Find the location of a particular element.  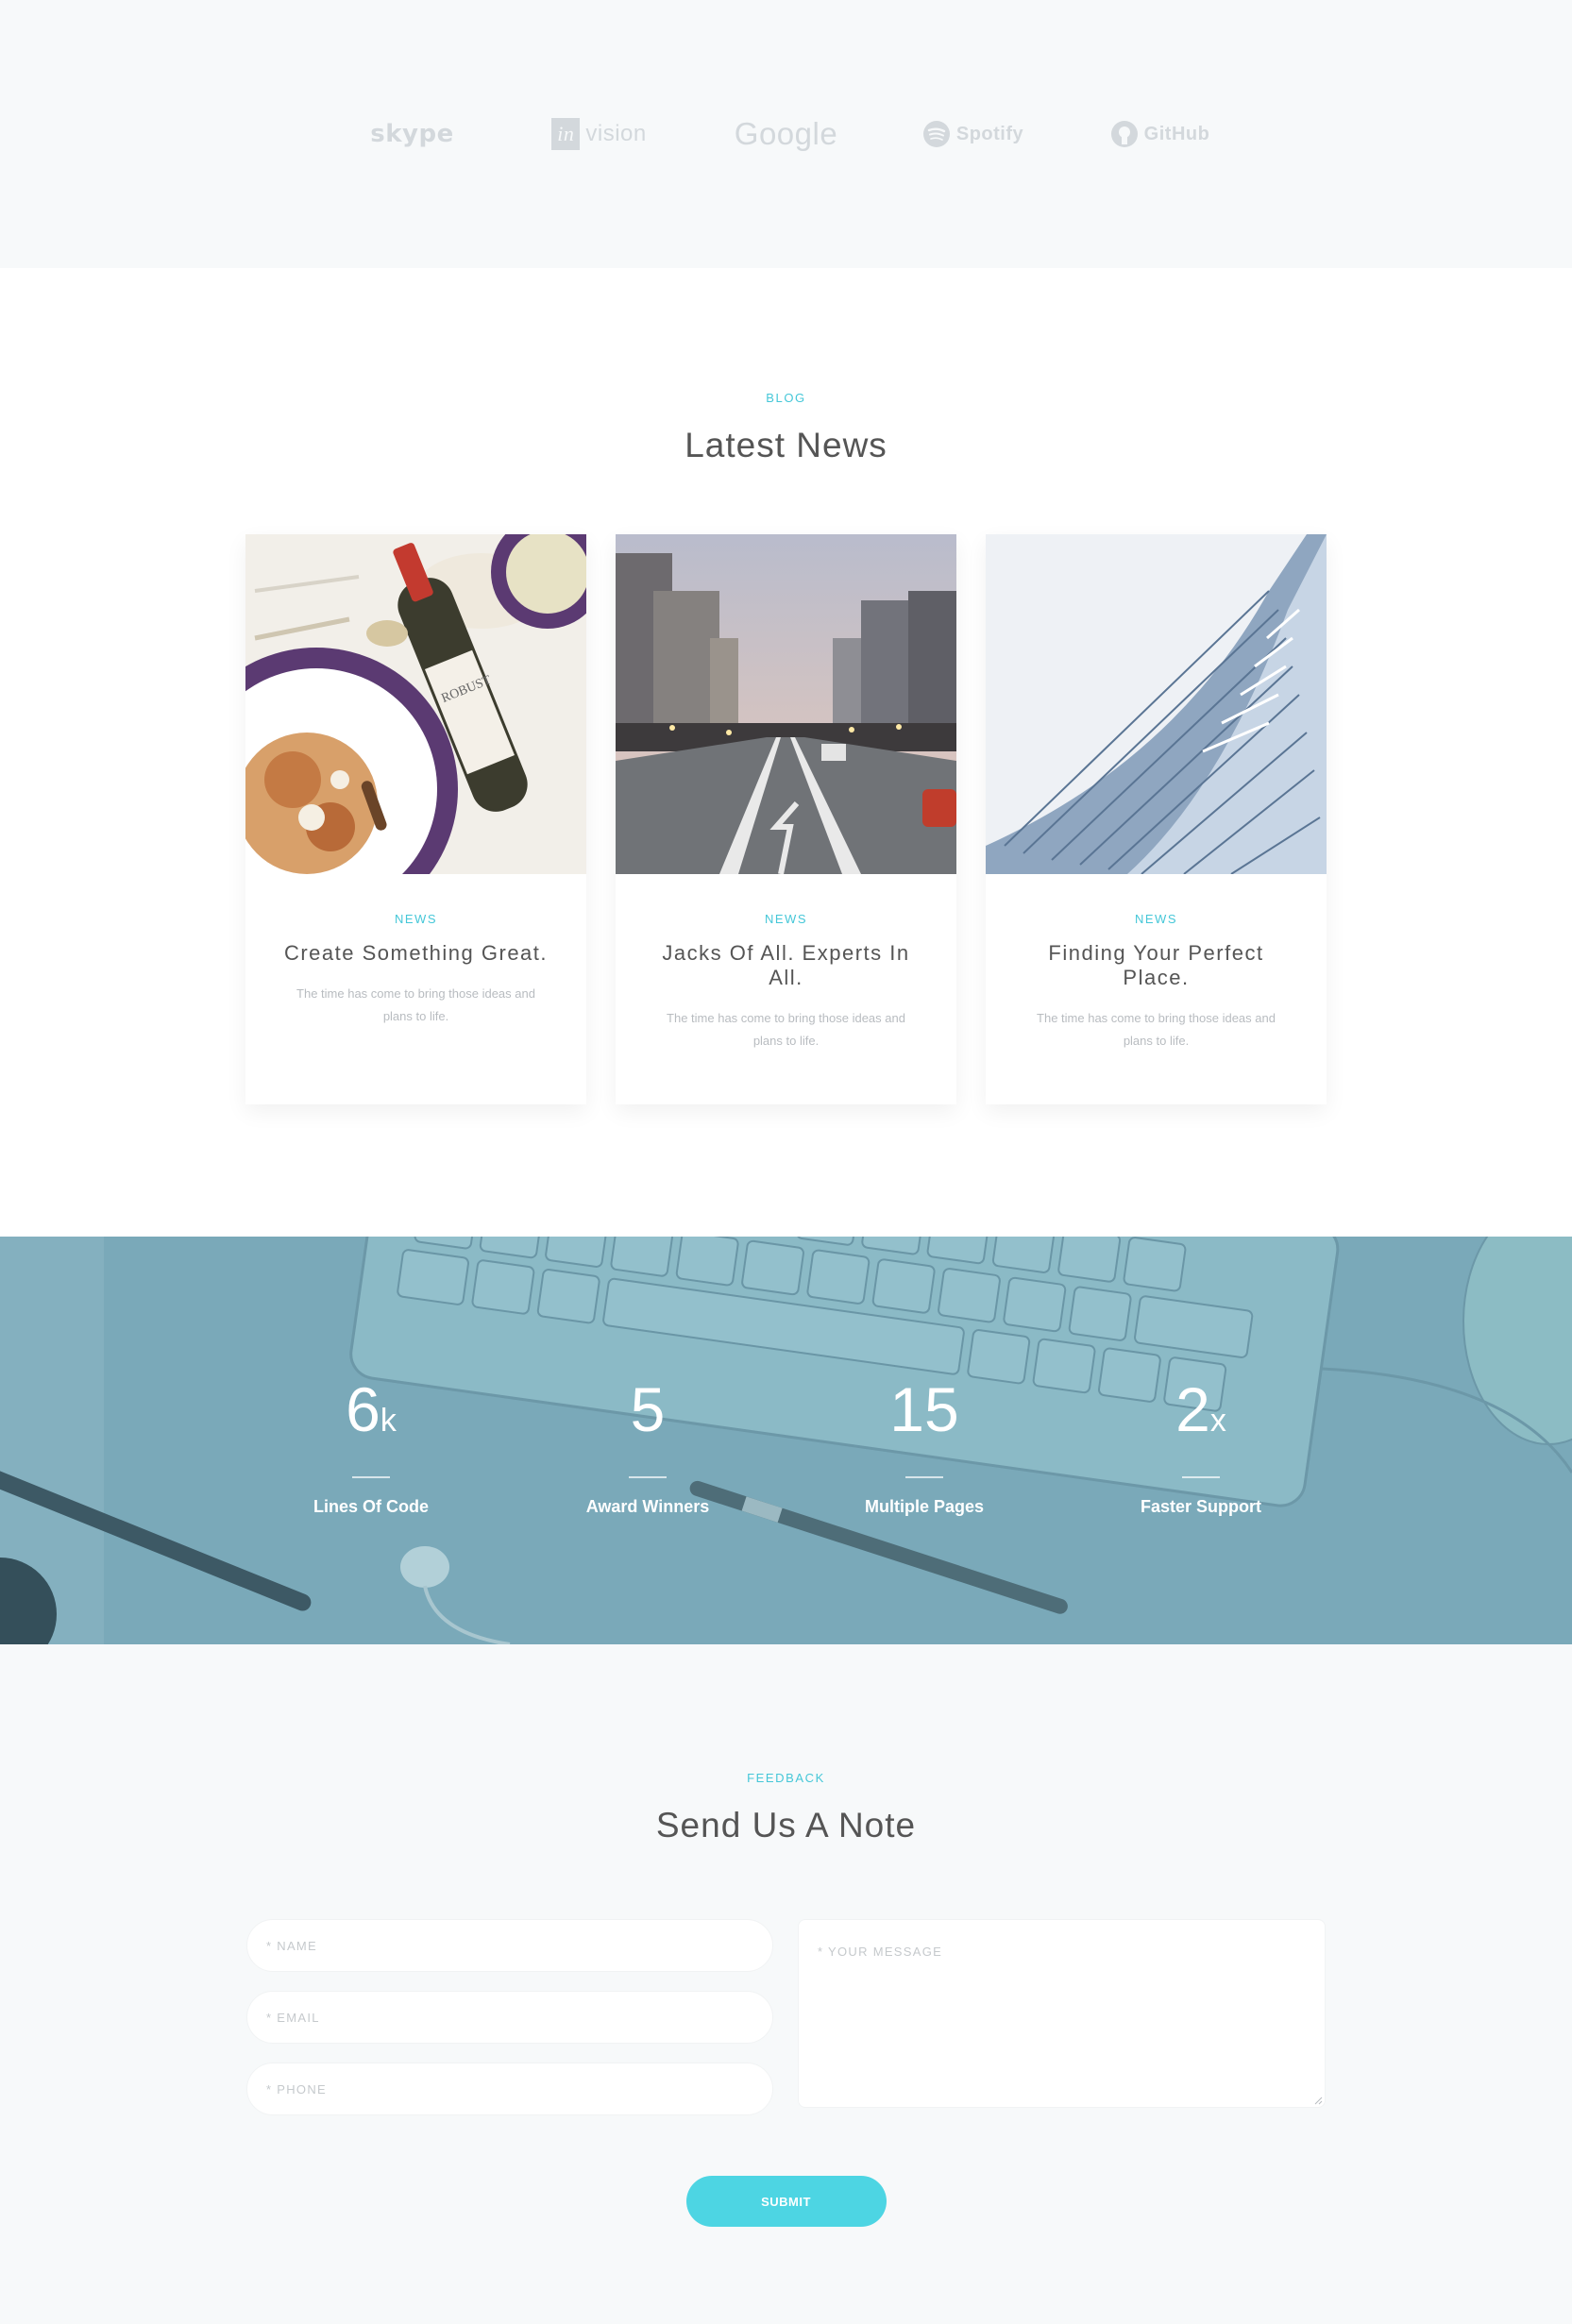

partner-logos-row: skype in vision Google Spotify GitHub is located at coordinates (786, 134).